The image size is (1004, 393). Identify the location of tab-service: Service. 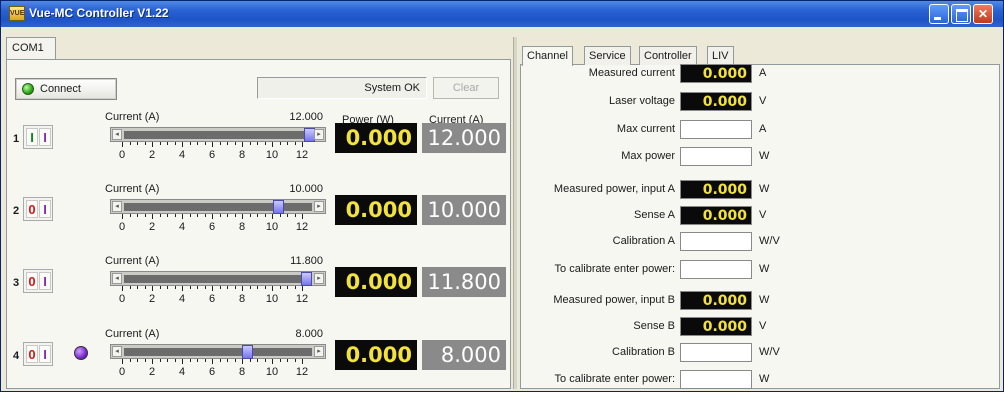
(607, 55).